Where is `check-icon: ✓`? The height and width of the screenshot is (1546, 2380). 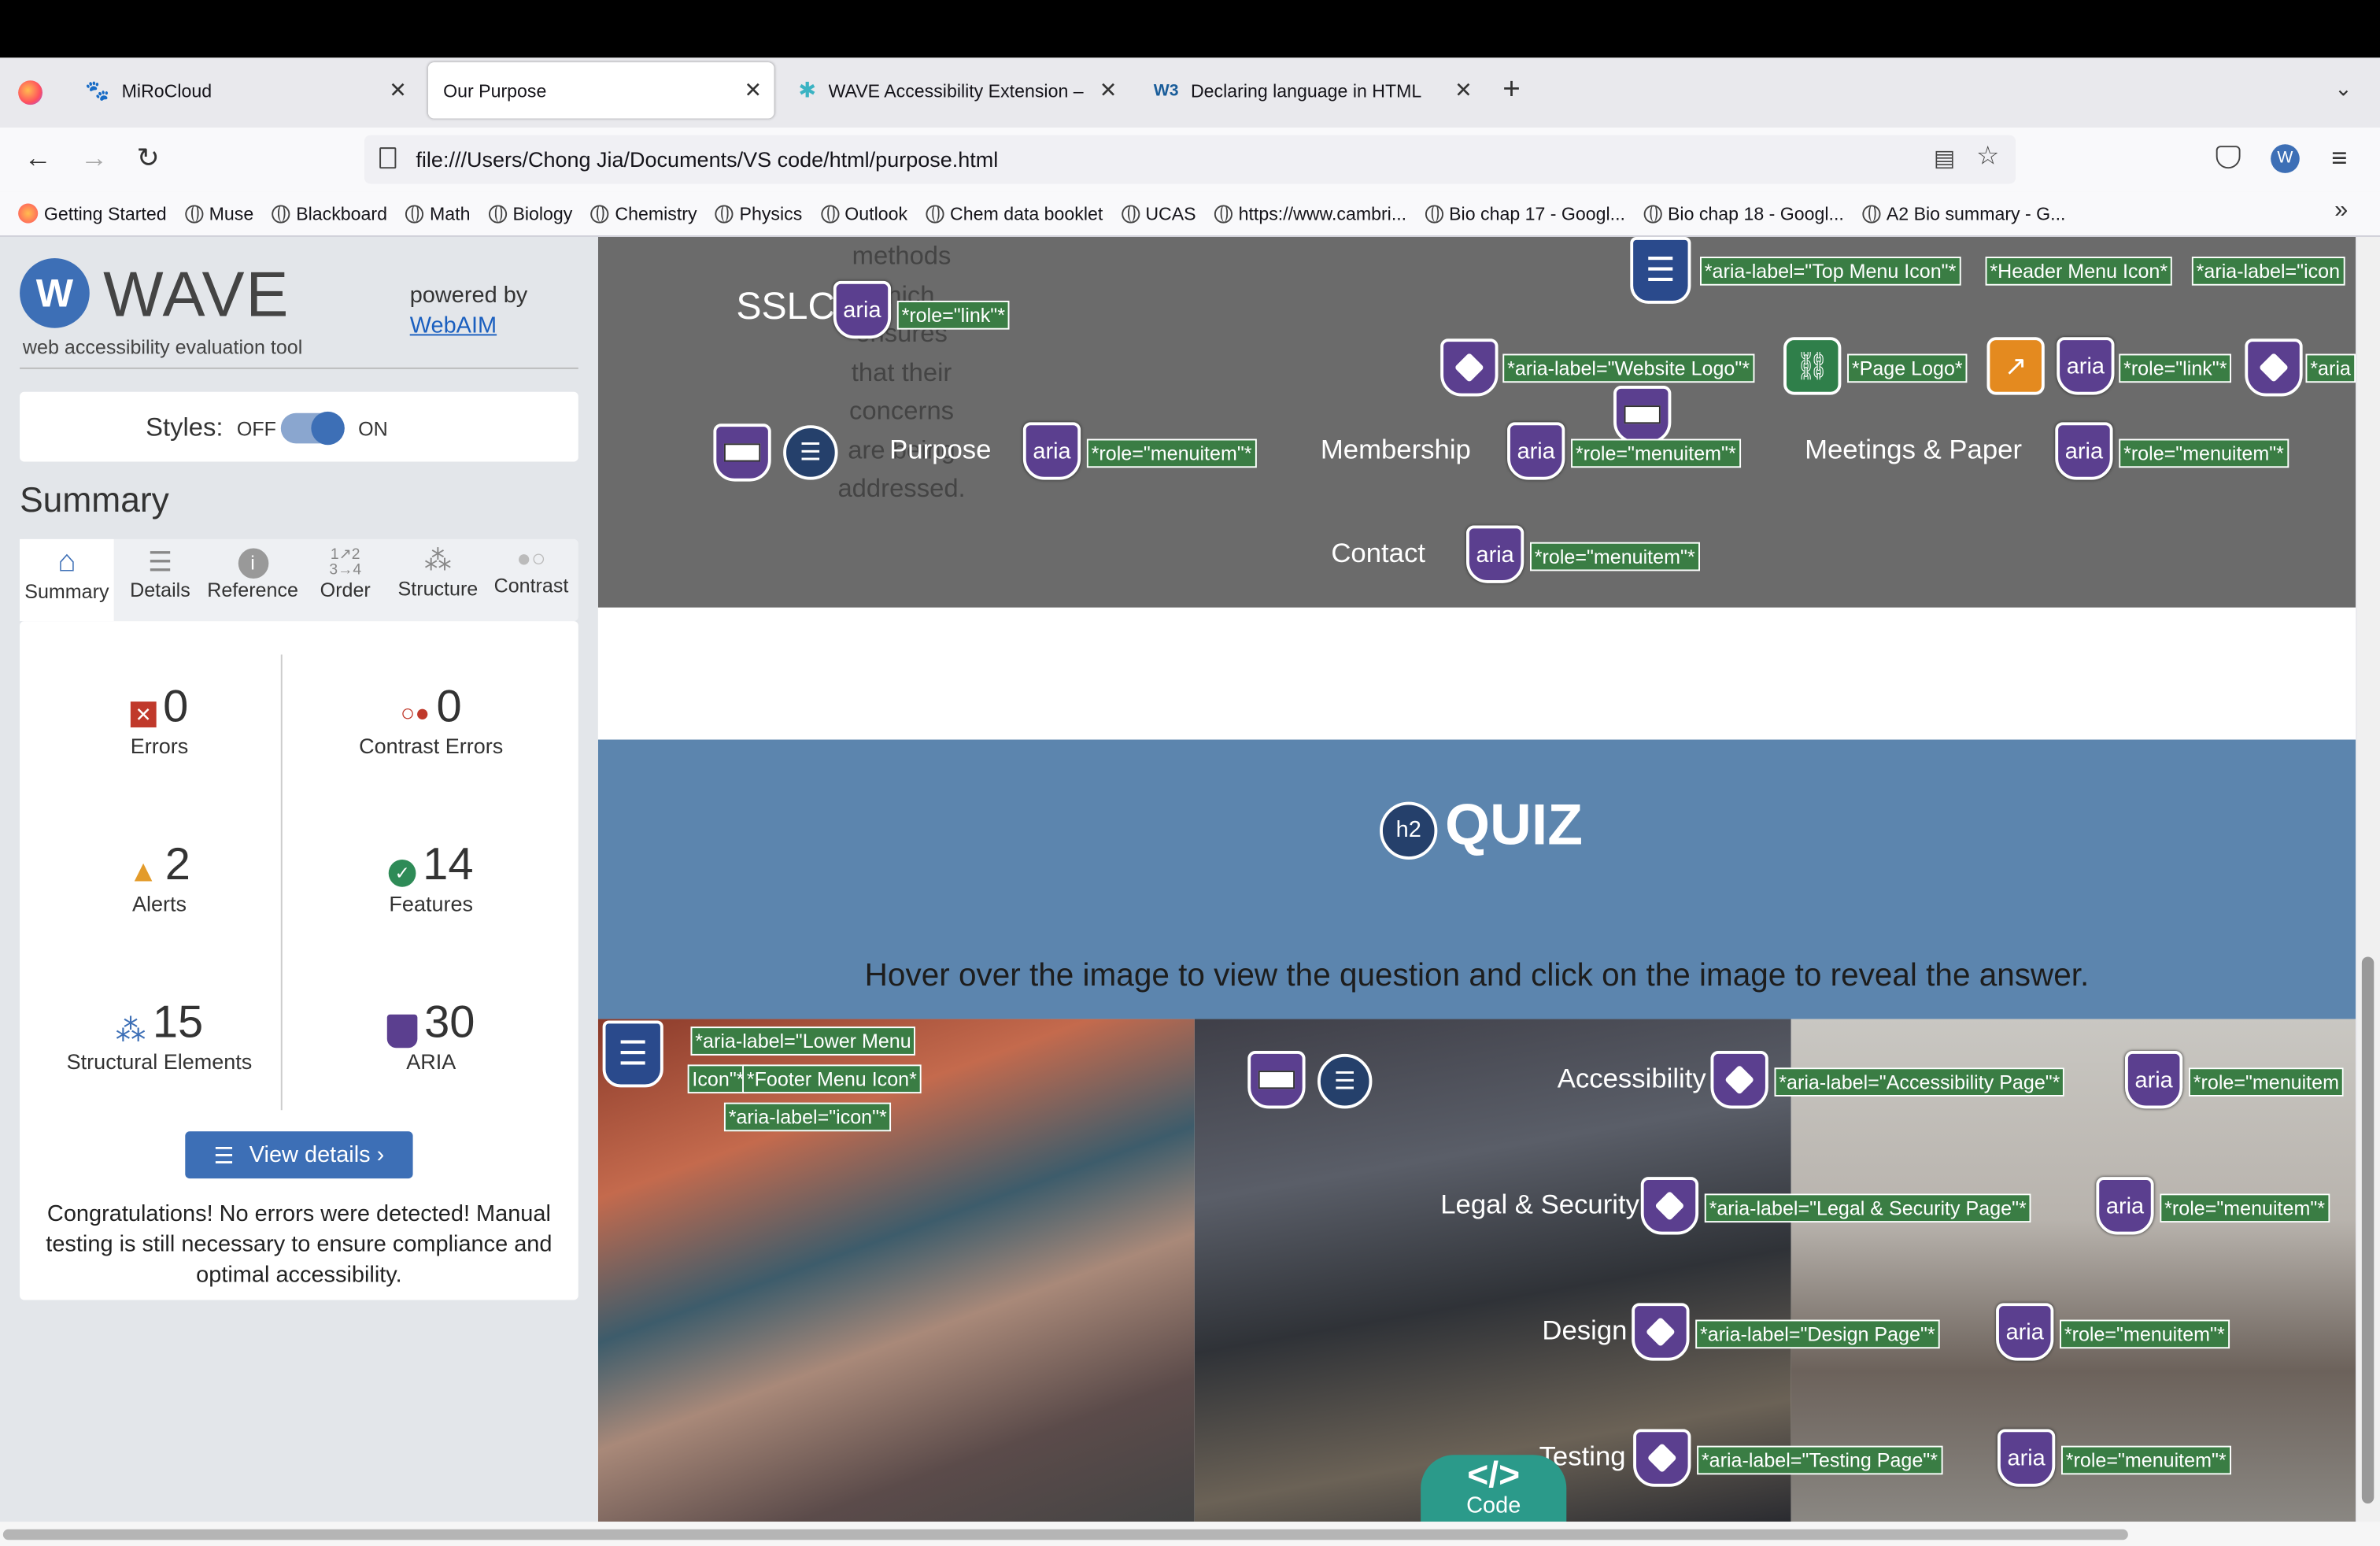 check-icon: ✓ is located at coordinates (402, 873).